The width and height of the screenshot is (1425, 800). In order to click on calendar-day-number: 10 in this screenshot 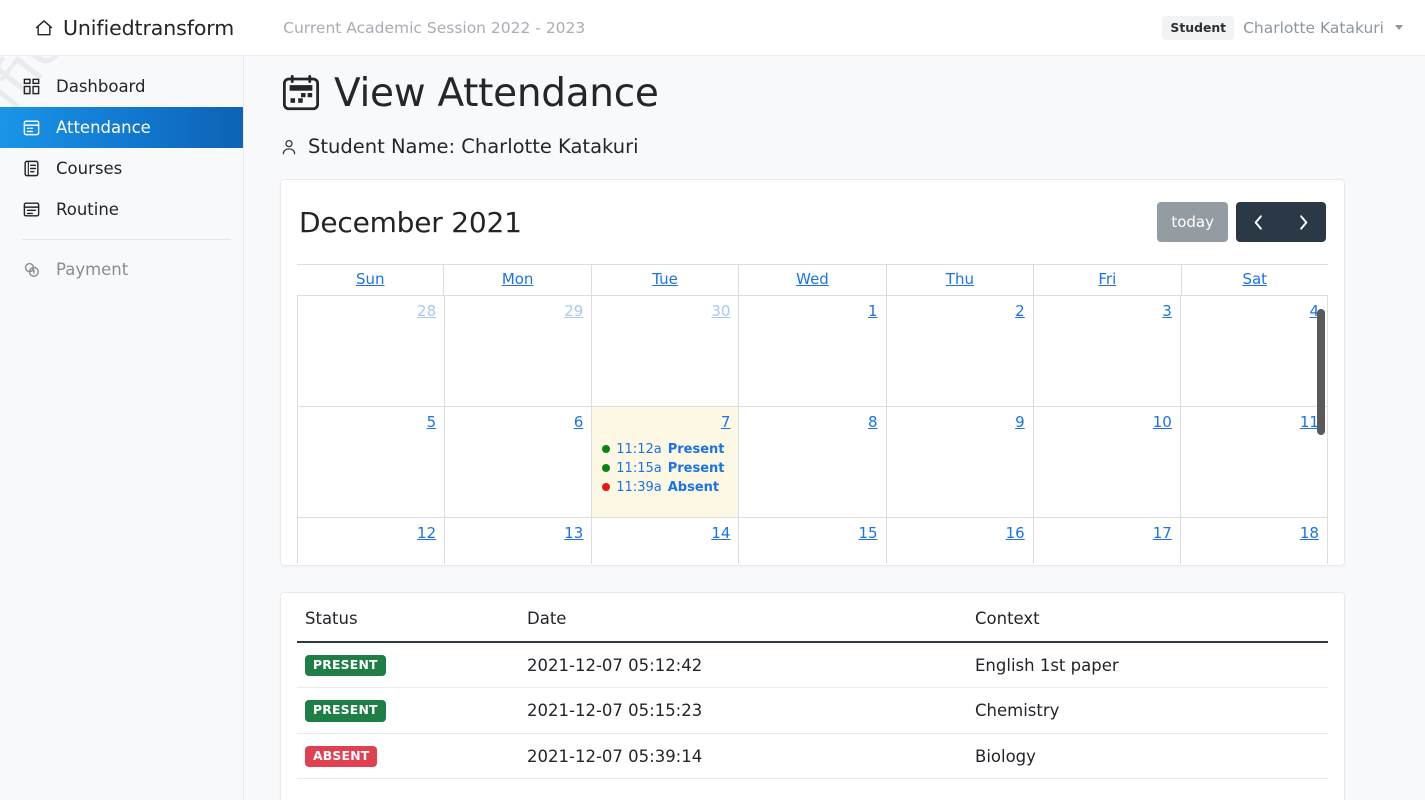, I will do `click(1107, 422)`.